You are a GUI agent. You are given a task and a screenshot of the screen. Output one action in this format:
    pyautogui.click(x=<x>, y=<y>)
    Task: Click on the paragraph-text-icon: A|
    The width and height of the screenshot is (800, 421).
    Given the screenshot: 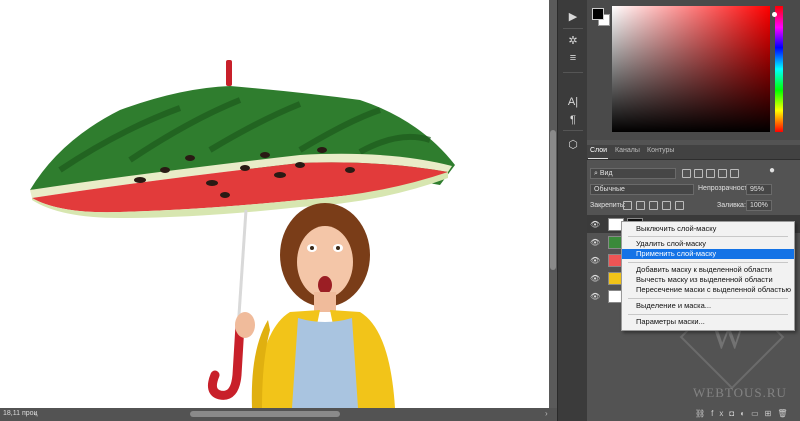 What is the action you would take?
    pyautogui.click(x=573, y=102)
    